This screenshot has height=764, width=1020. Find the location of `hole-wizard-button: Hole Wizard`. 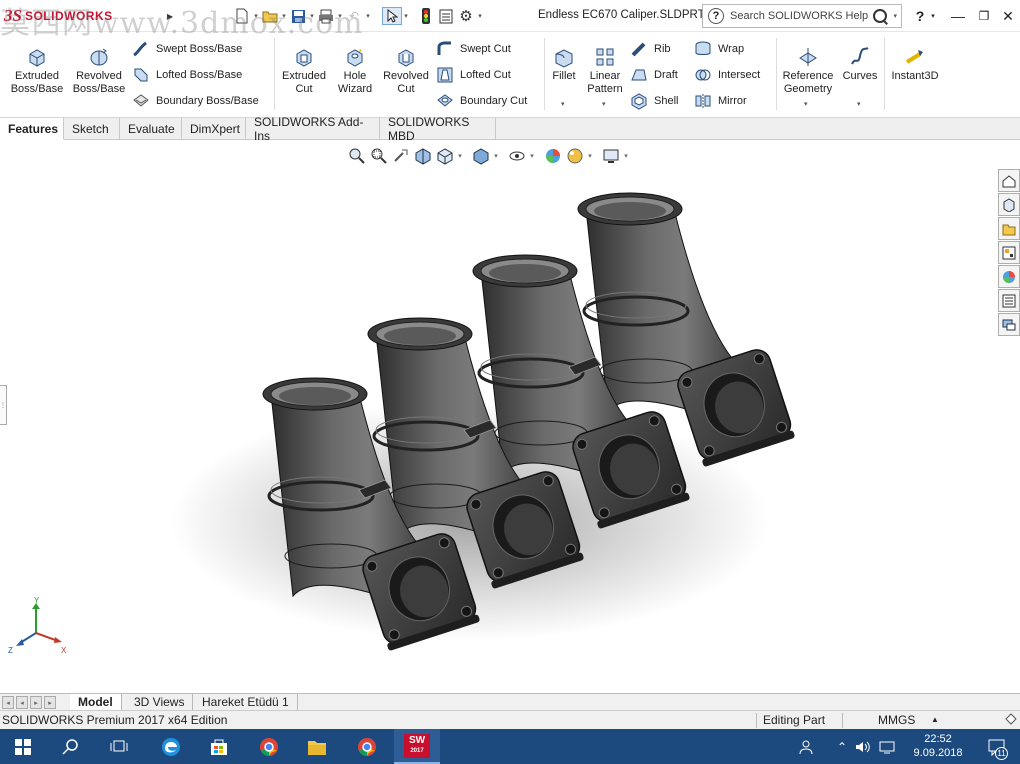

hole-wizard-button: Hole Wizard is located at coordinates (355, 71).